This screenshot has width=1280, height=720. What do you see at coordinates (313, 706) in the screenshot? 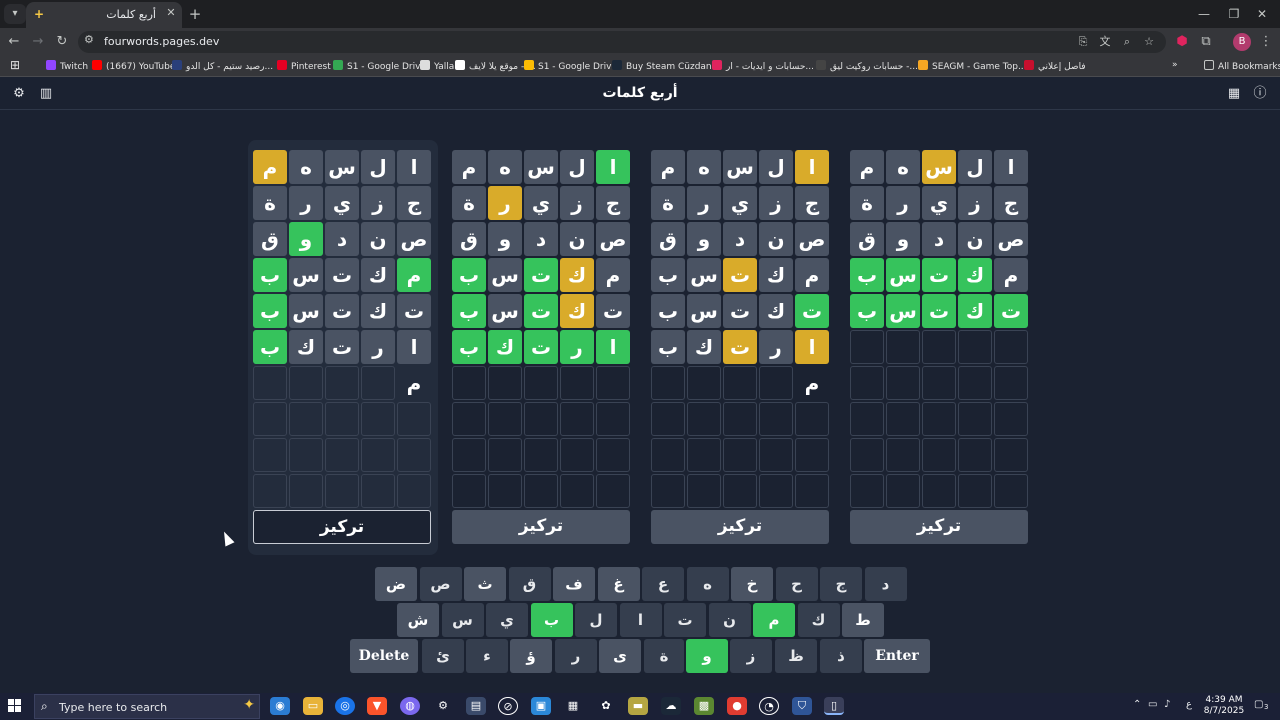
I see `file-explorer-icon: ▭` at bounding box center [313, 706].